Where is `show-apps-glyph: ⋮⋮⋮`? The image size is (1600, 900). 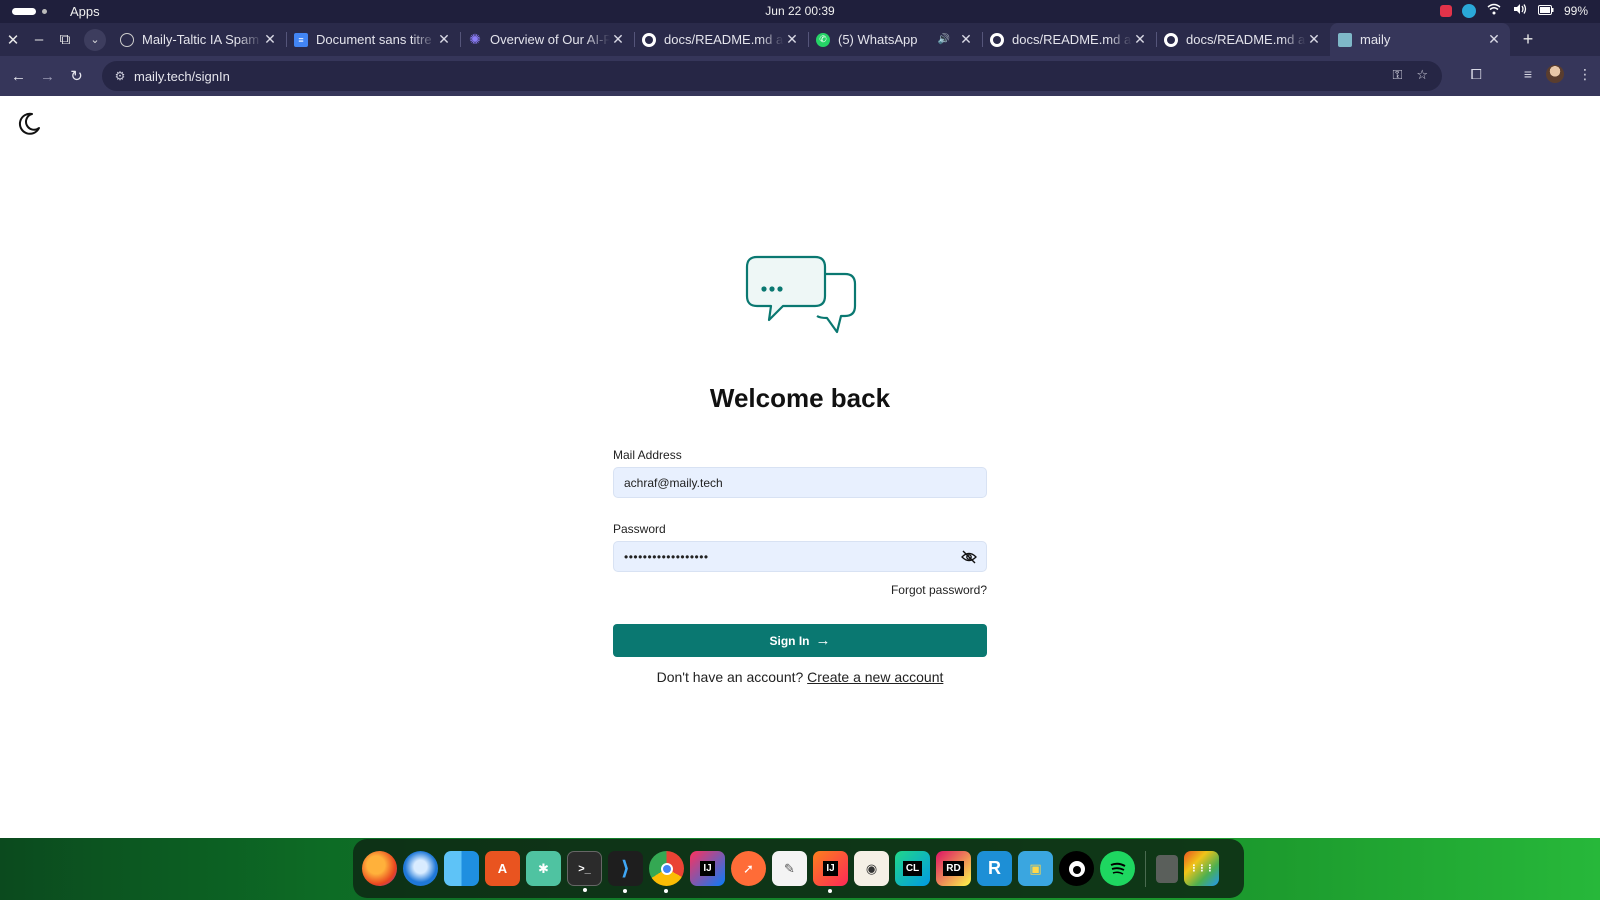 show-apps-glyph: ⋮⋮⋮ is located at coordinates (1202, 868).